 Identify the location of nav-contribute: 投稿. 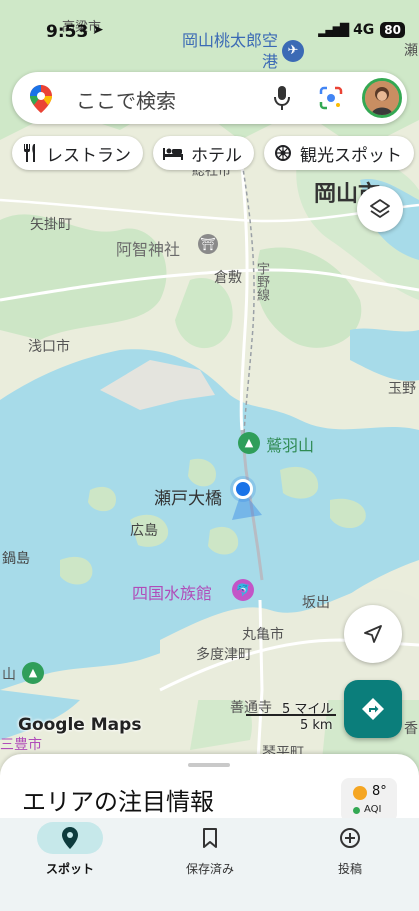
(349, 857).